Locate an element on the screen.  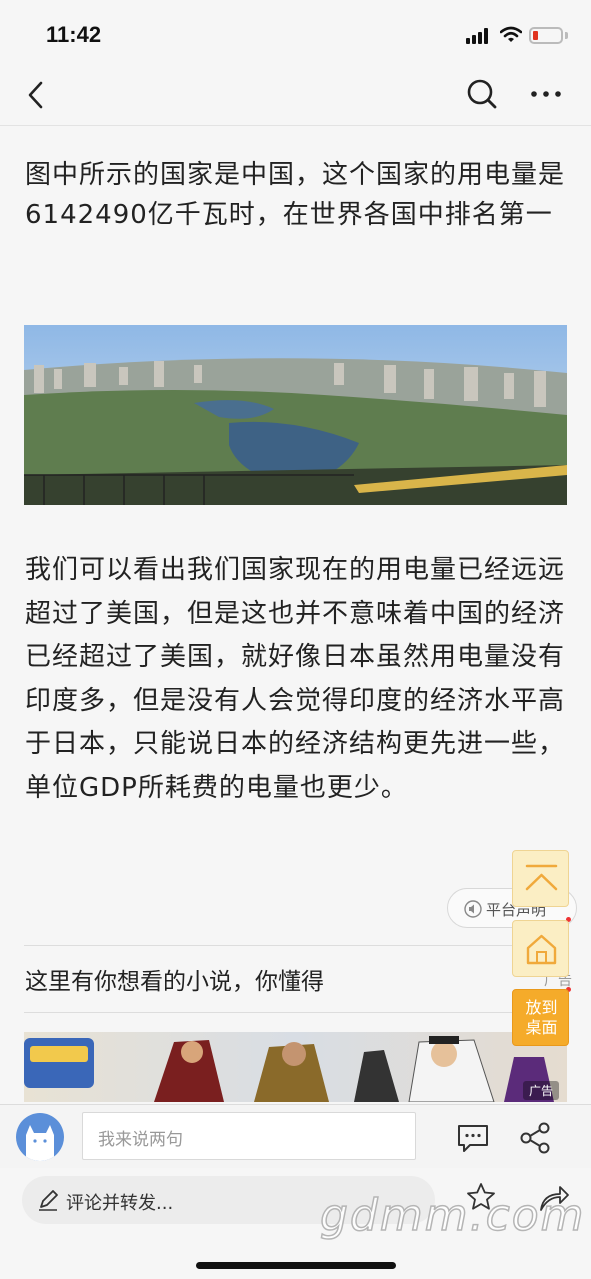
promo-link: 这里有你想看的小说，你懂得 is located at coordinates (174, 979).